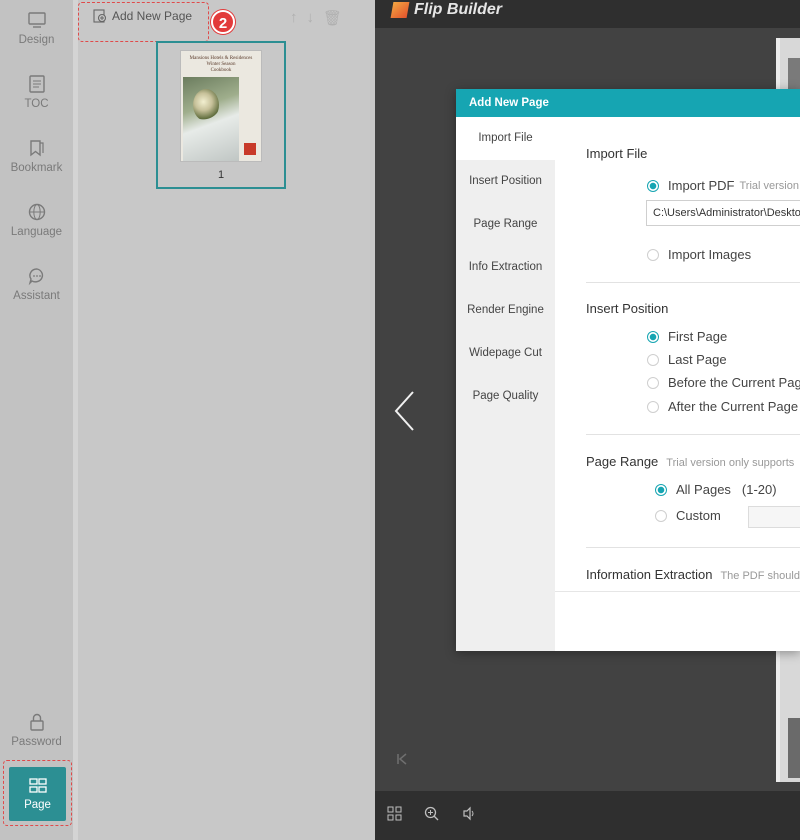 The image size is (800, 840). What do you see at coordinates (469, 815) in the screenshot?
I see `sound-icon` at bounding box center [469, 815].